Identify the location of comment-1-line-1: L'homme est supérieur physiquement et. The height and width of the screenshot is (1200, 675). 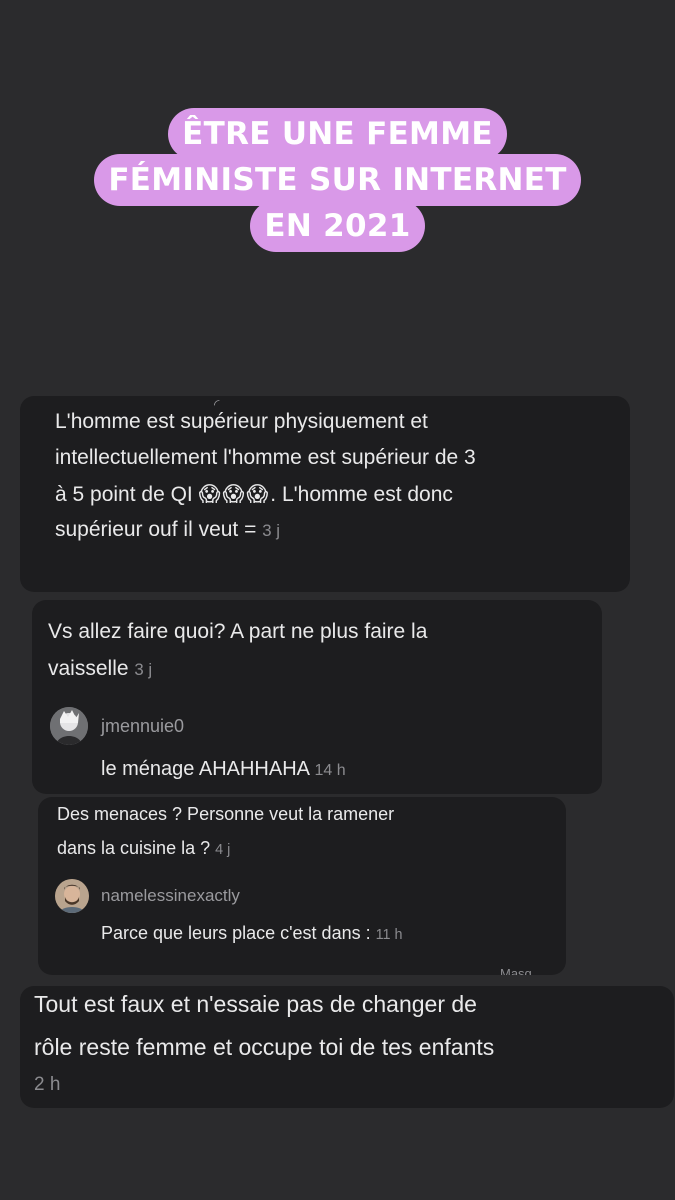
(241, 421).